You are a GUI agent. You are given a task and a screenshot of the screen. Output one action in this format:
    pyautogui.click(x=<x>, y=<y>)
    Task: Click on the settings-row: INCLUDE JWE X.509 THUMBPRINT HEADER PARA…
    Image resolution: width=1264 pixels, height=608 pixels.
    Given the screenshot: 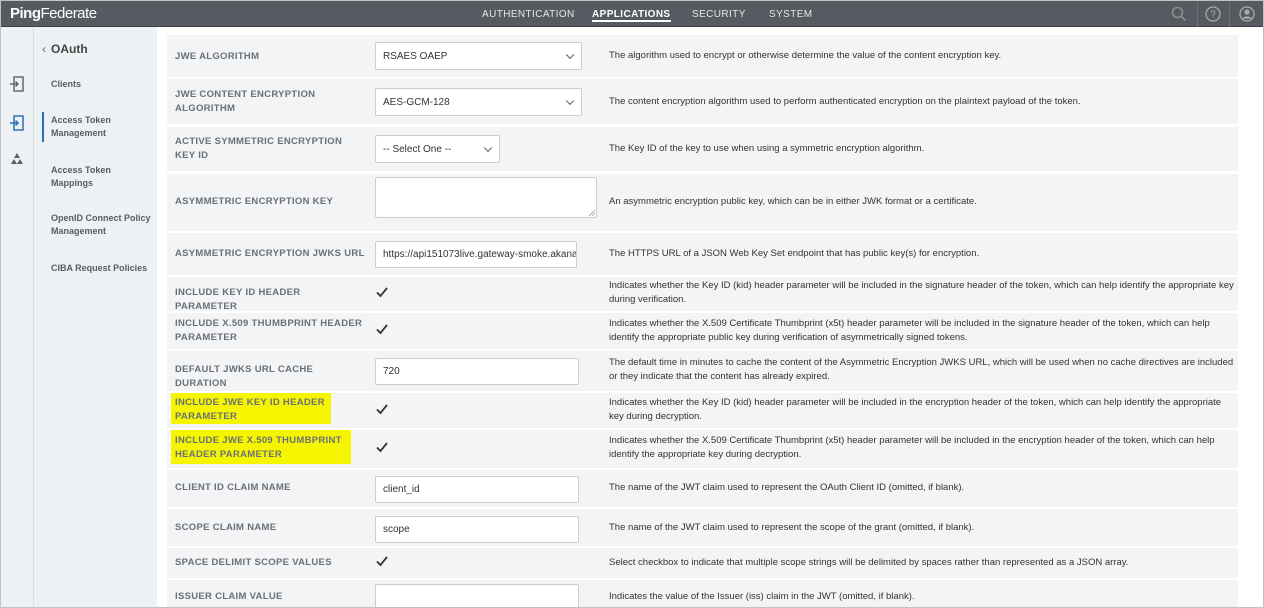 What is the action you would take?
    pyautogui.click(x=702, y=449)
    